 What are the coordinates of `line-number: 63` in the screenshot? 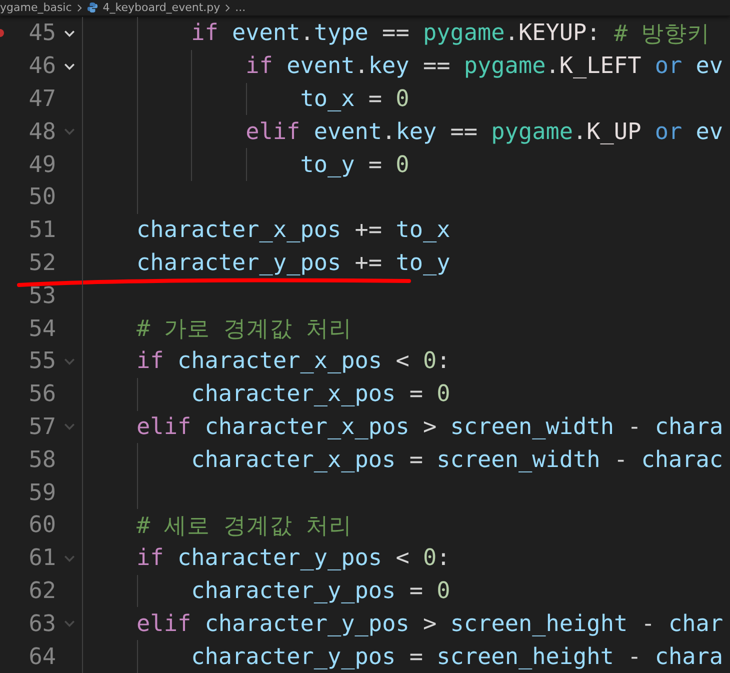 It's located at (42, 623).